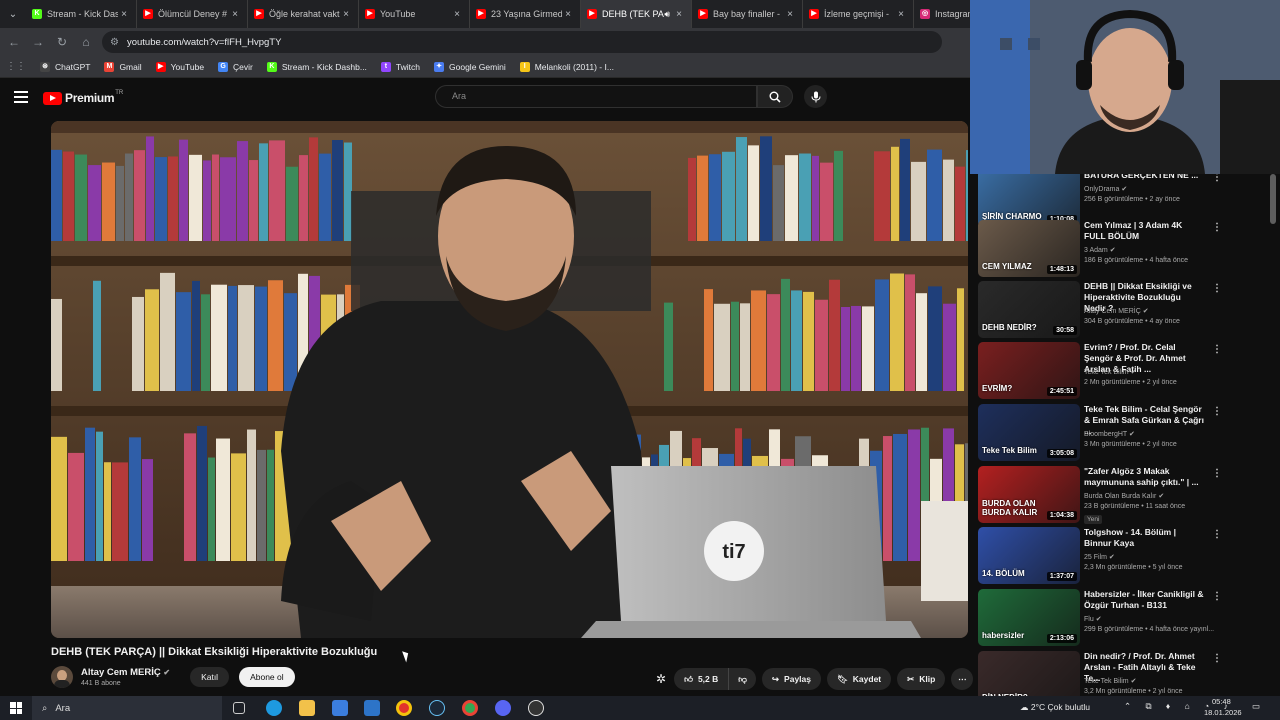 This screenshot has height=720, width=1280. I want to click on browser-tab: ▶ Ölümcül Deney # ×, so click(192, 14).